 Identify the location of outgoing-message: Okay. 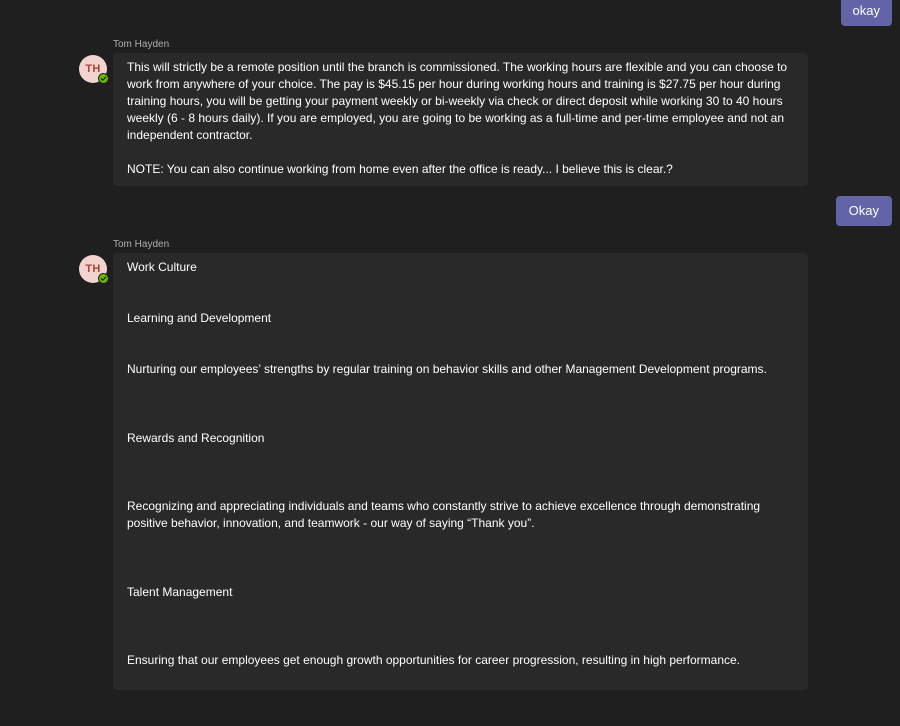
(863, 211).